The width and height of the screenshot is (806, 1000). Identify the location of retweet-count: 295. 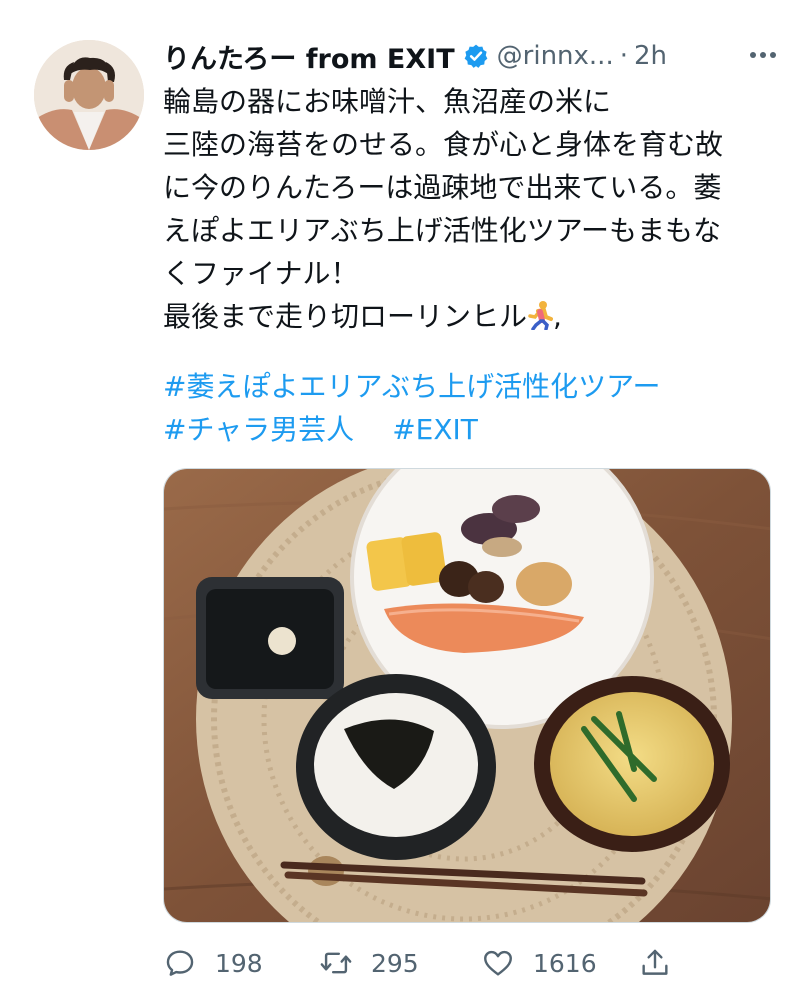
(395, 963).